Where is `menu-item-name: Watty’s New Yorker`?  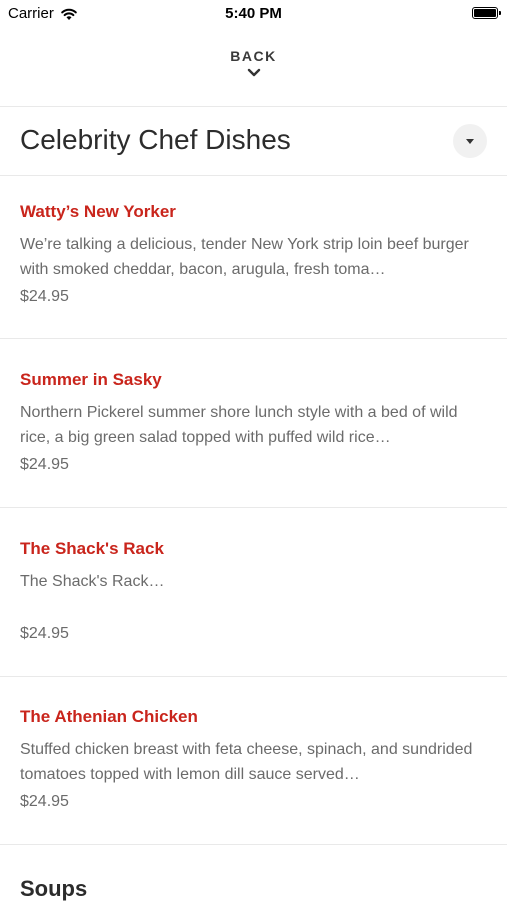 menu-item-name: Watty’s New Yorker is located at coordinates (98, 211).